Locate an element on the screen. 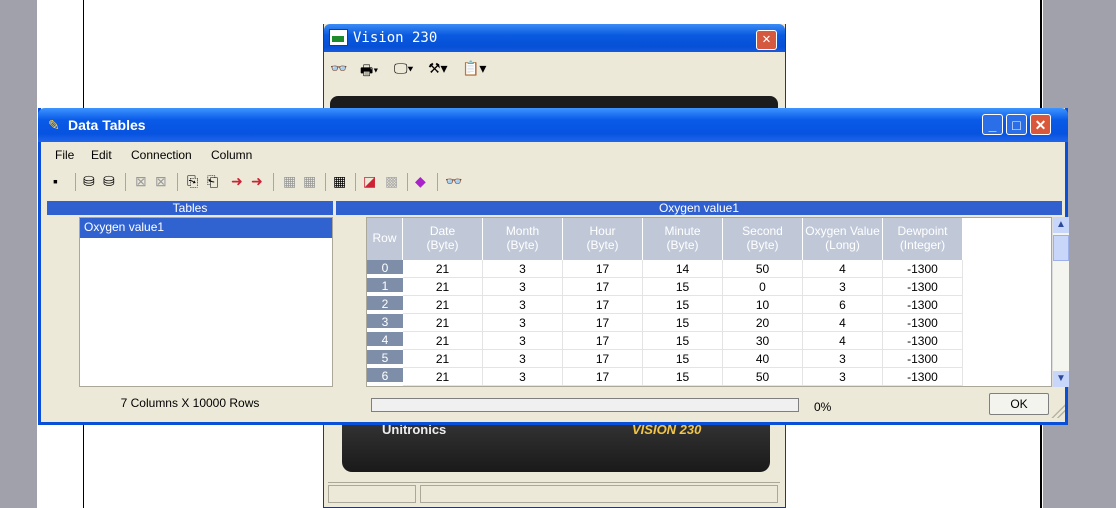  maximize-button: □ is located at coordinates (1016, 124).